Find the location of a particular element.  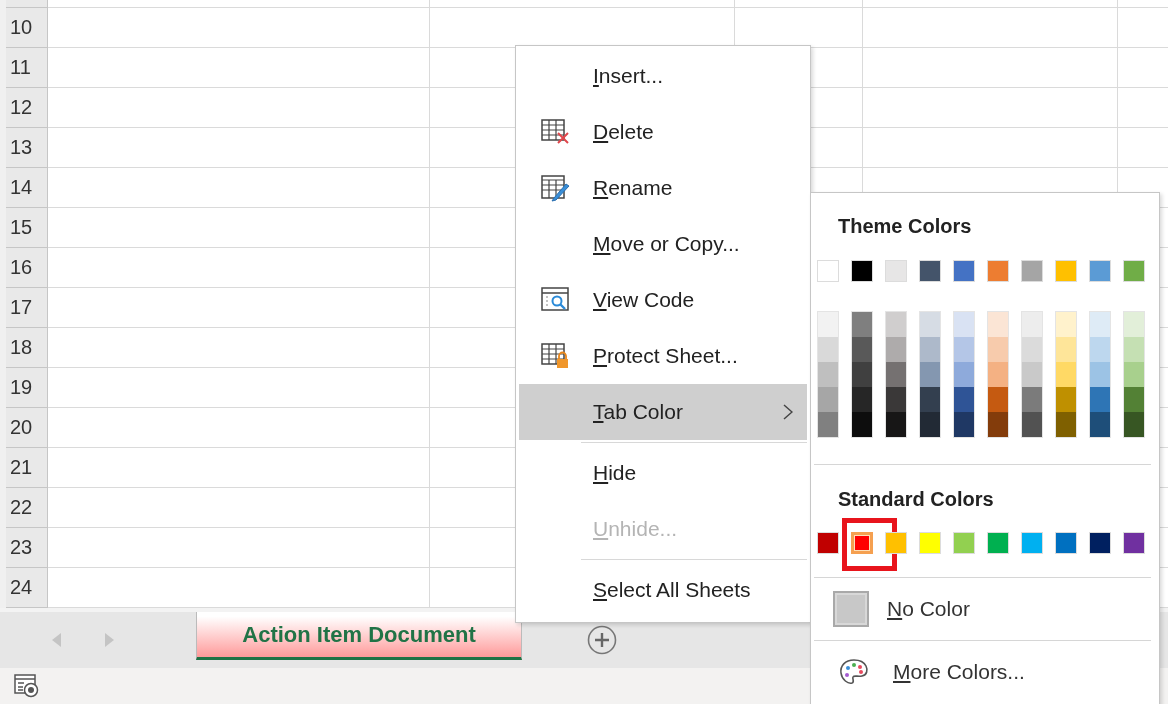

row-header: 22 is located at coordinates (27, 508).